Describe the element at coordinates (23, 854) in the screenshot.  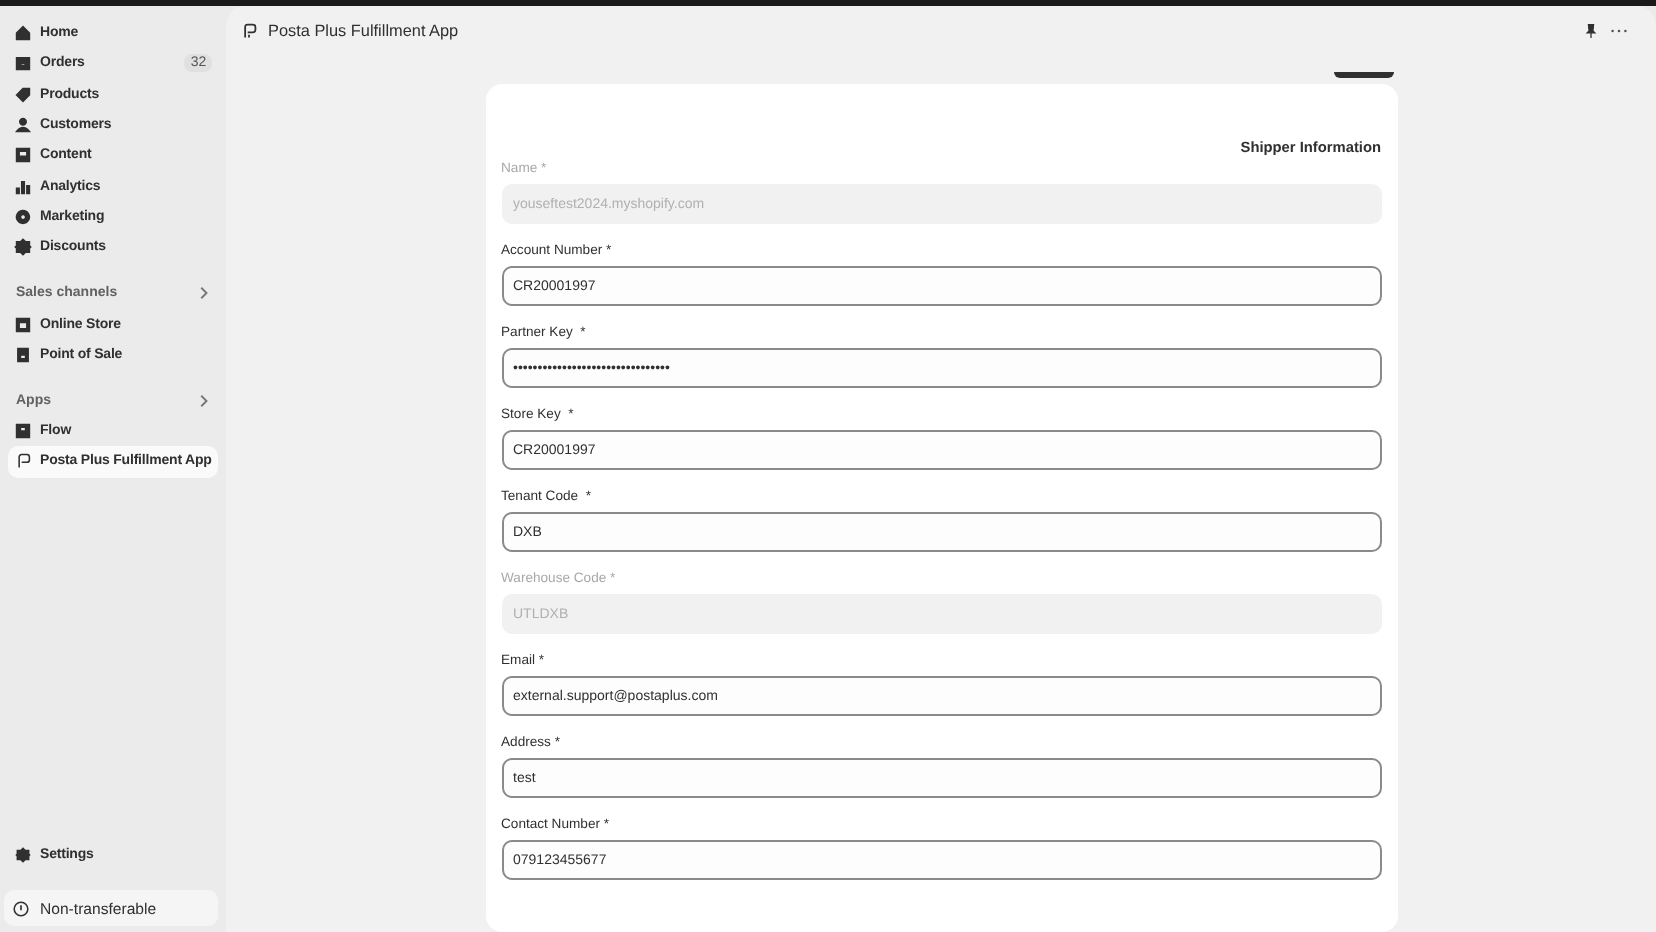
I see `settings-icon` at that location.